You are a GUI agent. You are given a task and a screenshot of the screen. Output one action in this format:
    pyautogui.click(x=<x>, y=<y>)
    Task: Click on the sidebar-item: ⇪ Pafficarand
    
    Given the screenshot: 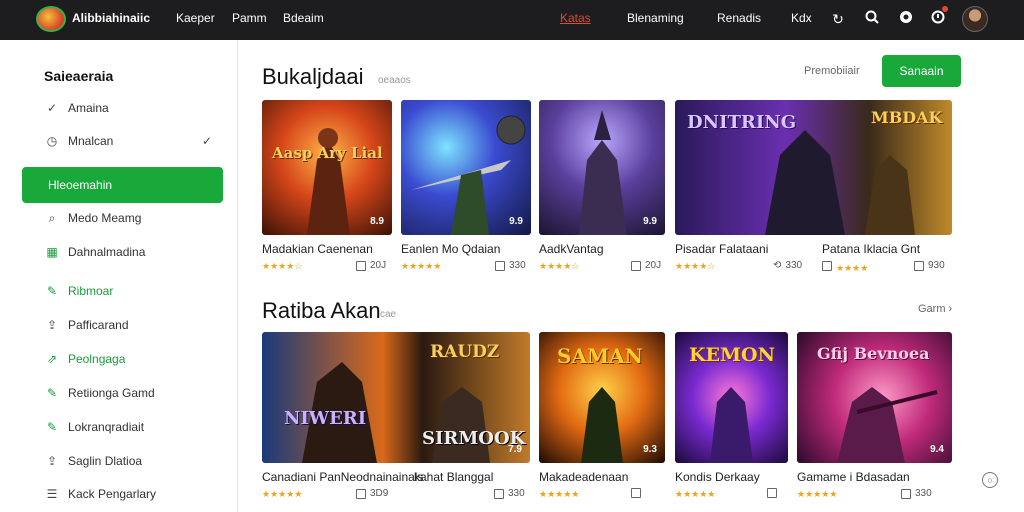 What is the action you would take?
    pyautogui.click(x=119, y=325)
    